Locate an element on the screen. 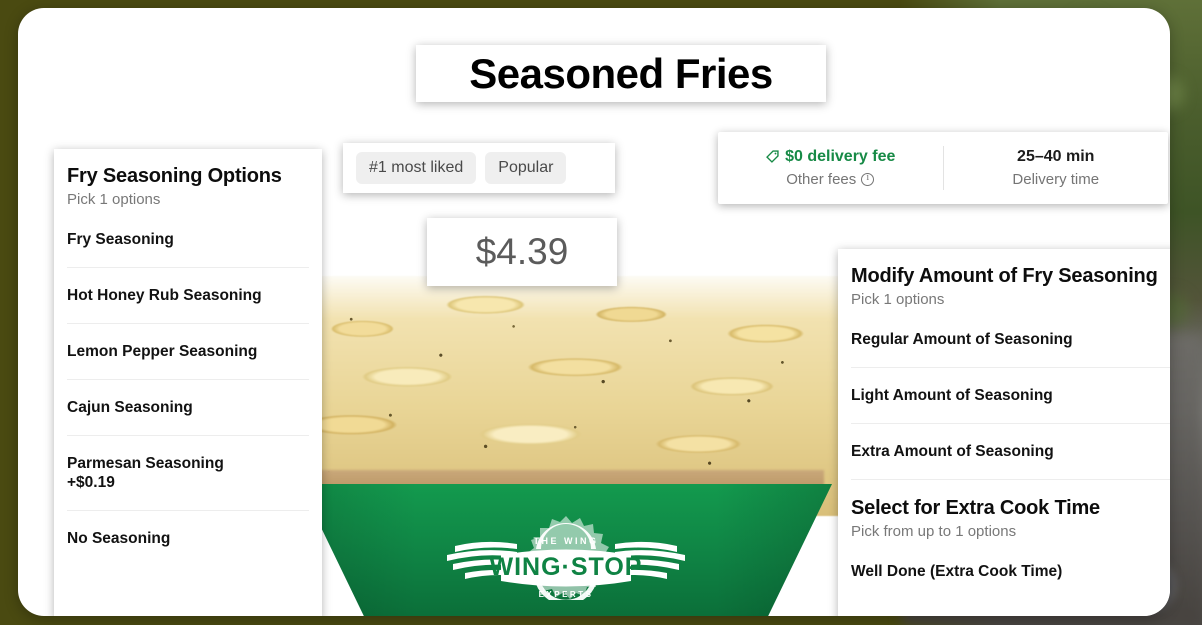  option-row-fry-seasoning: Fry Seasoning is located at coordinates (188, 237).